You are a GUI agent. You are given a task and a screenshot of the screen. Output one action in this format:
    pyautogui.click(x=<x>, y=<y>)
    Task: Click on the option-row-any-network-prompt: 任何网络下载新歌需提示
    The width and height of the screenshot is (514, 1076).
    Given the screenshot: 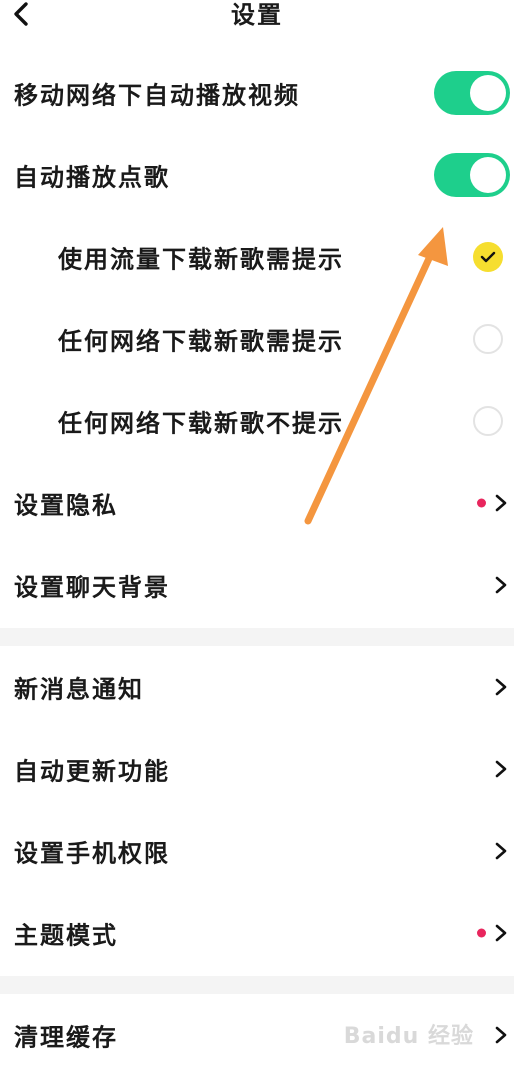 What is the action you would take?
    pyautogui.click(x=257, y=339)
    